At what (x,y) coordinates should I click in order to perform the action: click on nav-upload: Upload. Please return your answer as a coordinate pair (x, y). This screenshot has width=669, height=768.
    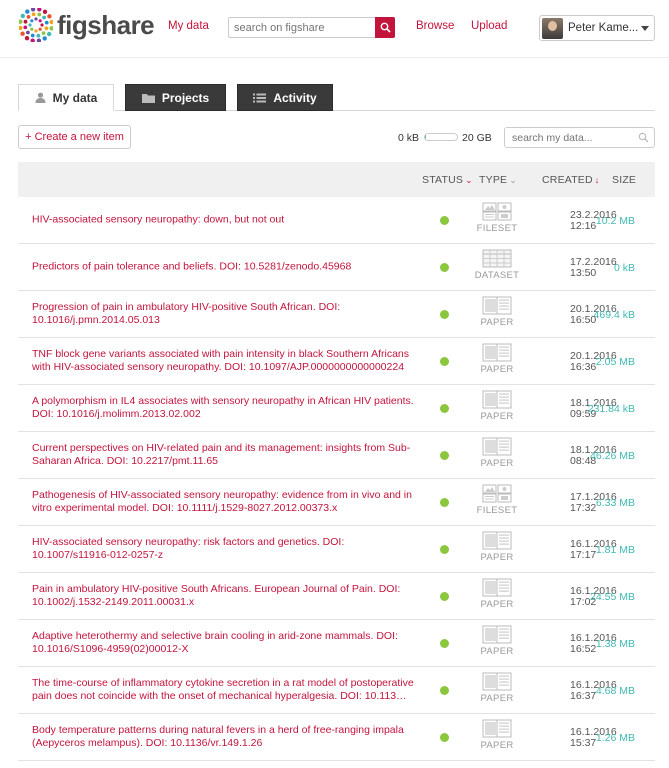
    Looking at the image, I should click on (489, 26).